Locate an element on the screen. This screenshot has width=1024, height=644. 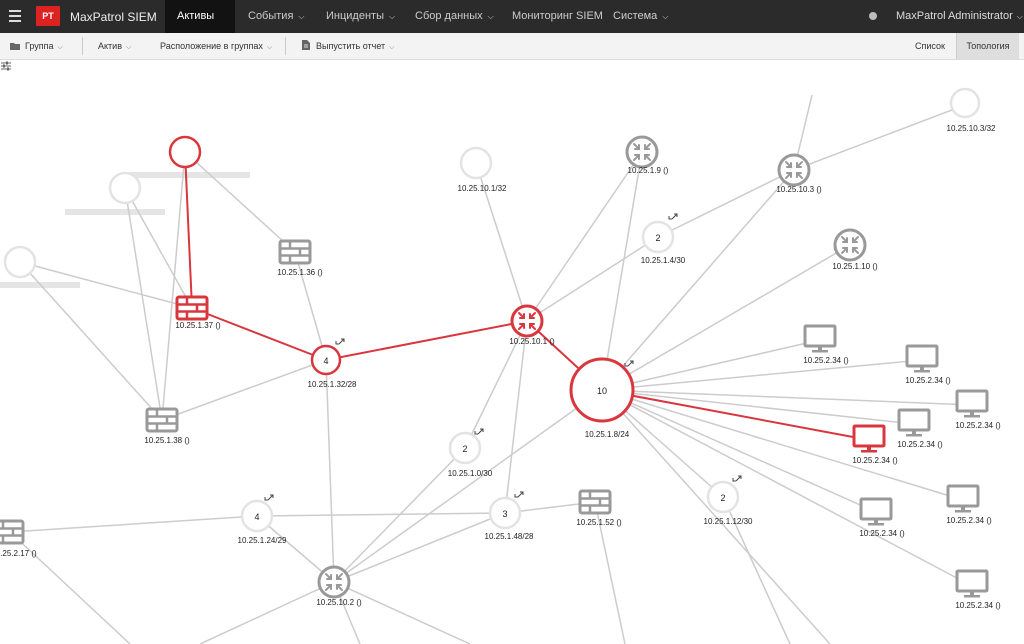
user-name: MaxPatrol Administrator is located at coordinates (954, 16).